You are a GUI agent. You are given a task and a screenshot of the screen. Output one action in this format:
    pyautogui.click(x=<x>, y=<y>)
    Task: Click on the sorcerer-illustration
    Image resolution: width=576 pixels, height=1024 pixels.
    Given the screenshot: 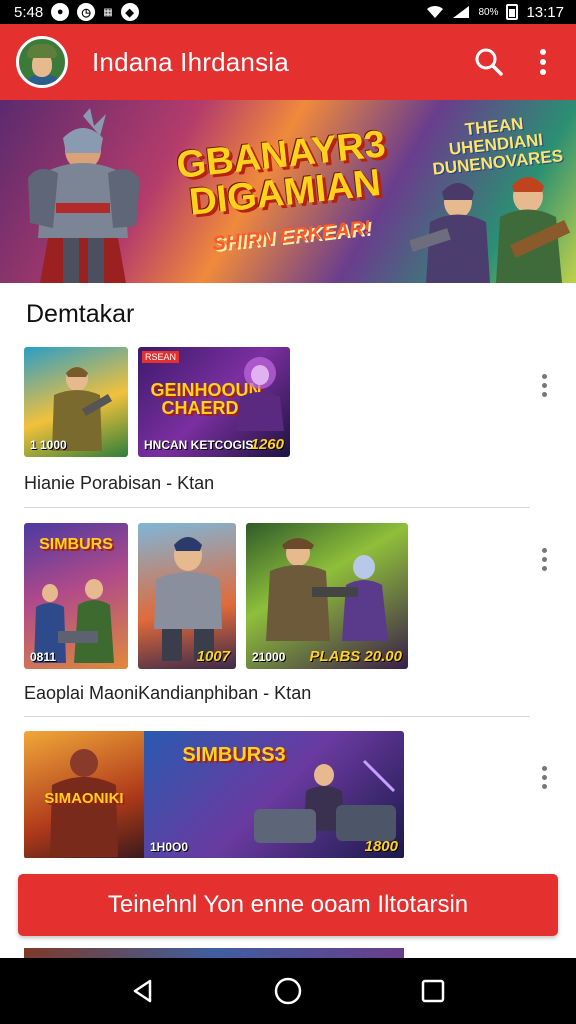 What is the action you would take?
    pyautogui.click(x=260, y=394)
    